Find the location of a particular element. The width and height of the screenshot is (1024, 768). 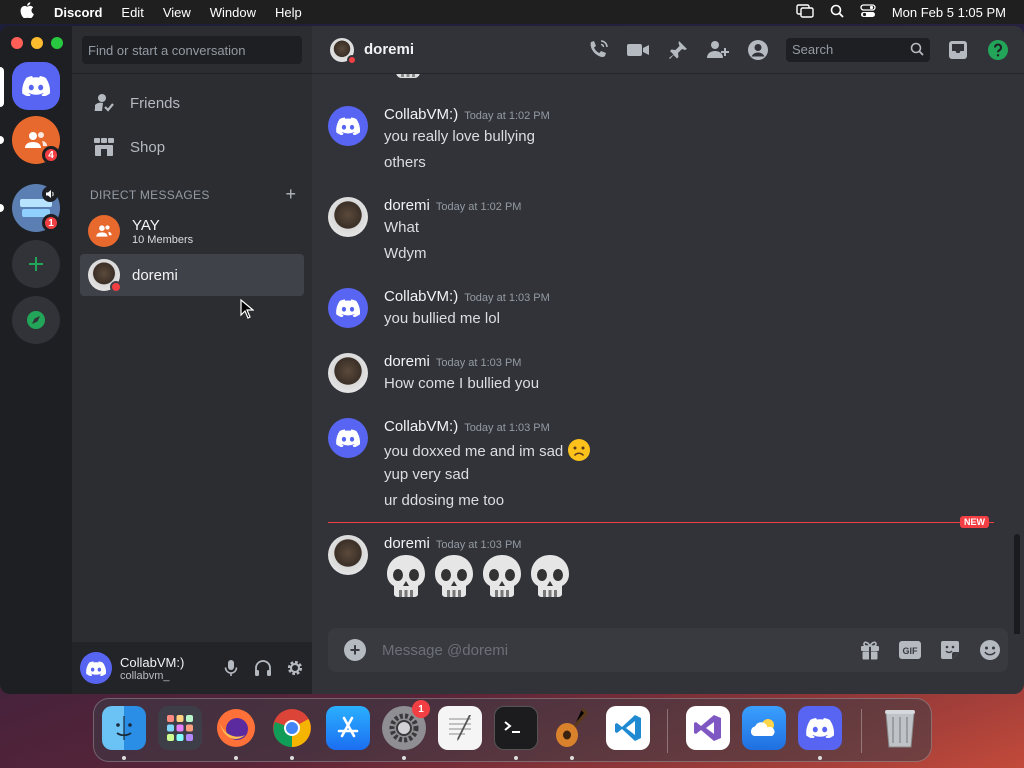

microphone-icon is located at coordinates (231, 668).